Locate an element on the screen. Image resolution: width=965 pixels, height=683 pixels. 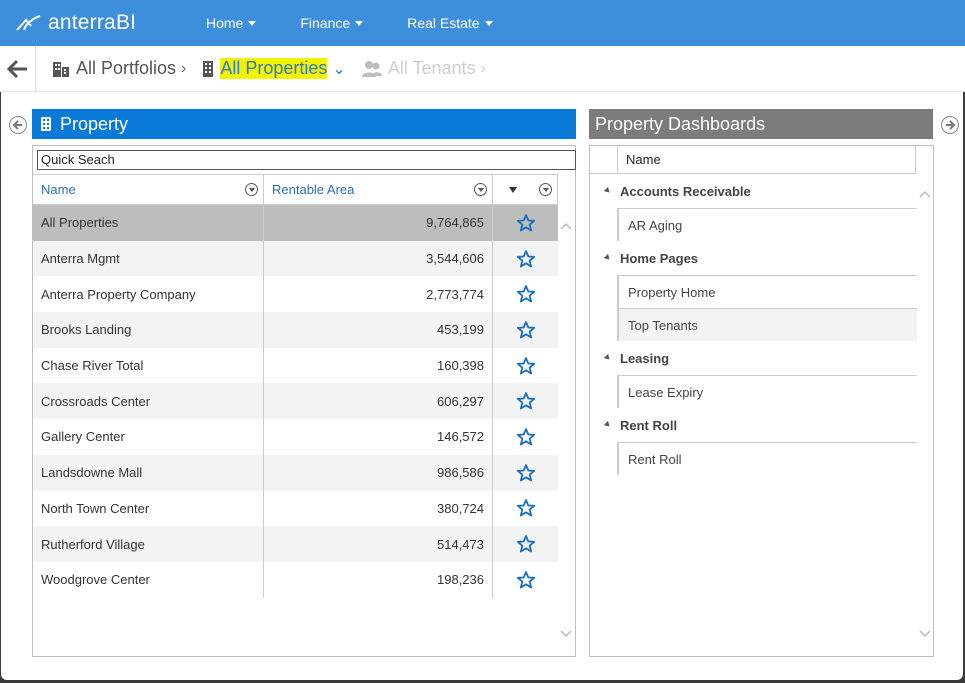
nav-finance: Finance is located at coordinates (332, 23).